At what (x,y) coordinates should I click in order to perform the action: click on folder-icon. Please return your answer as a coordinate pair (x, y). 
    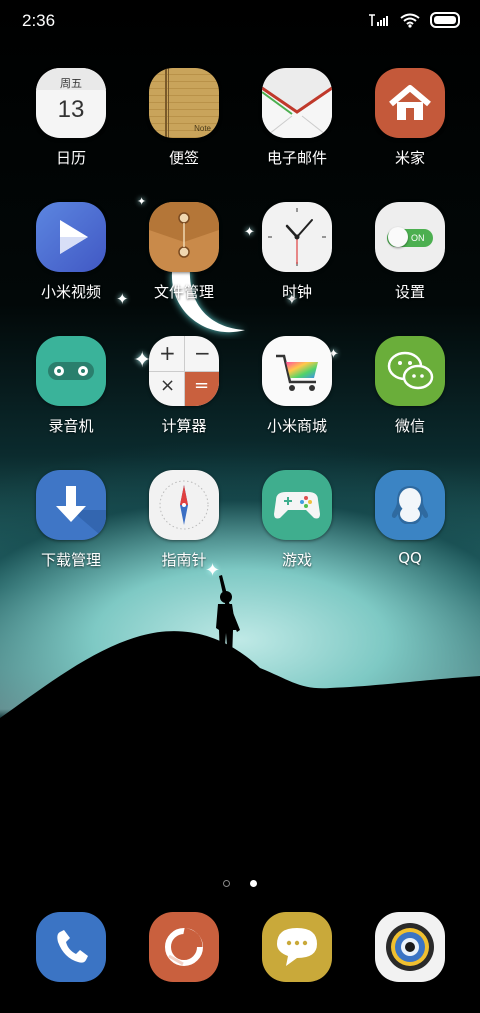
    Looking at the image, I should click on (184, 237).